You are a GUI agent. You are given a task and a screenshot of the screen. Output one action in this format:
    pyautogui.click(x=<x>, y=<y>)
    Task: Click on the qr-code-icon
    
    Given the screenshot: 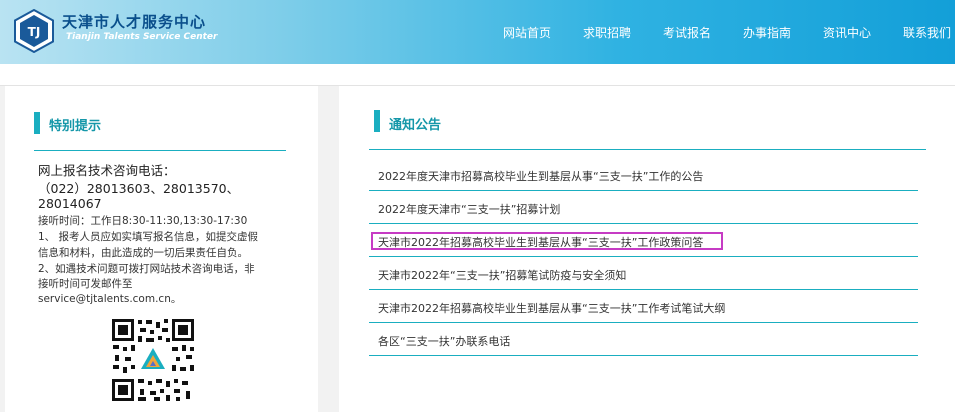 What is the action you would take?
    pyautogui.click(x=153, y=360)
    